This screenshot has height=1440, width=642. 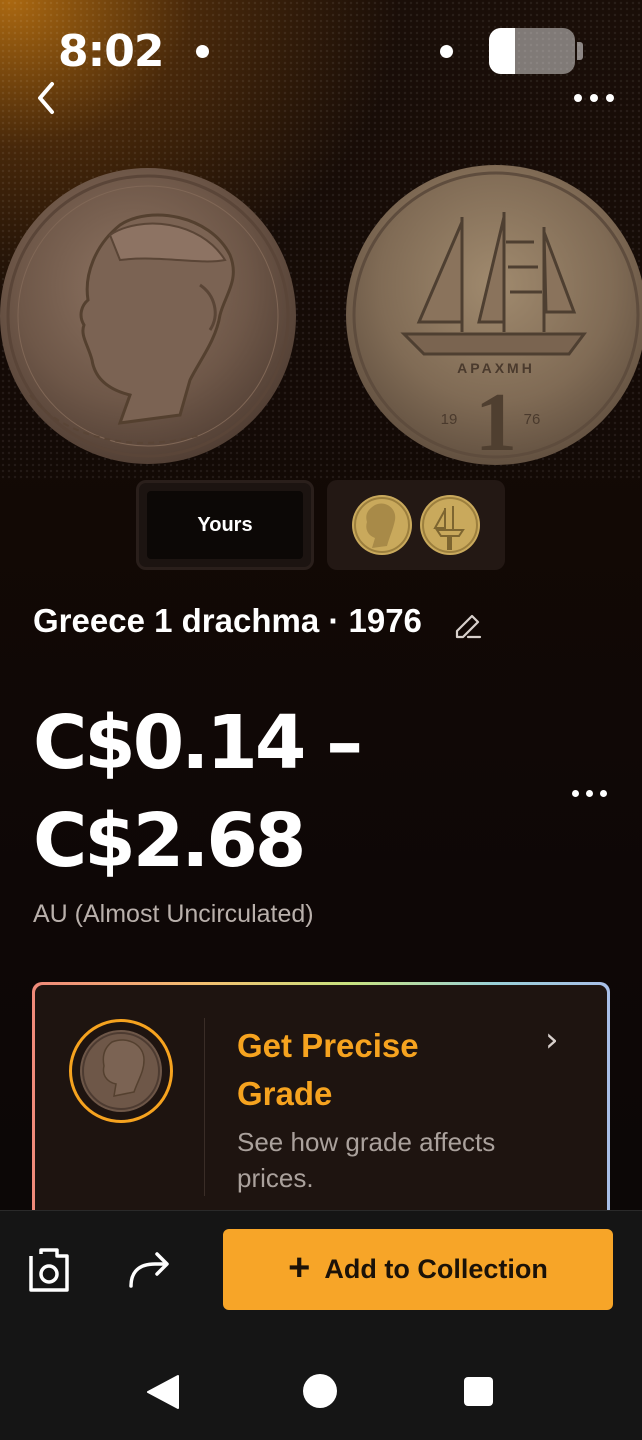 What do you see at coordinates (227, 620) in the screenshot?
I see `coin-title: Greece 1 drachma · 1976` at bounding box center [227, 620].